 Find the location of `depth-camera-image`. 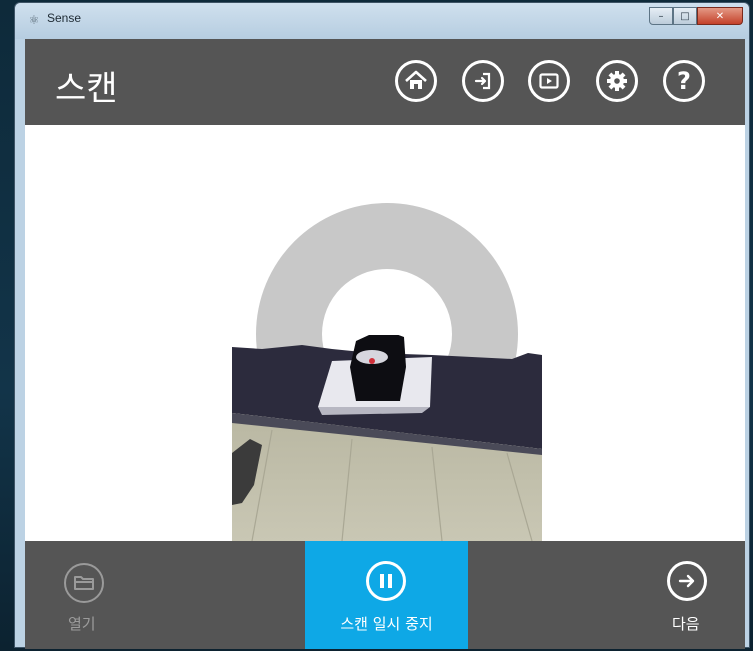

depth-camera-image is located at coordinates (387, 438).